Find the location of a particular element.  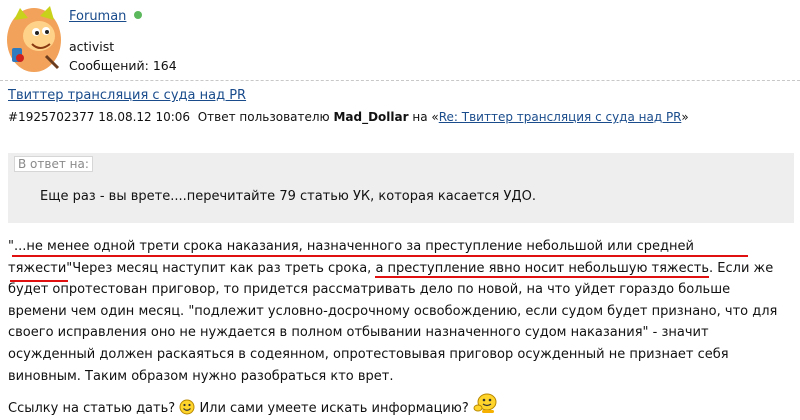

user-info: Foruman activist Сообщений: 164 is located at coordinates (123, 41).